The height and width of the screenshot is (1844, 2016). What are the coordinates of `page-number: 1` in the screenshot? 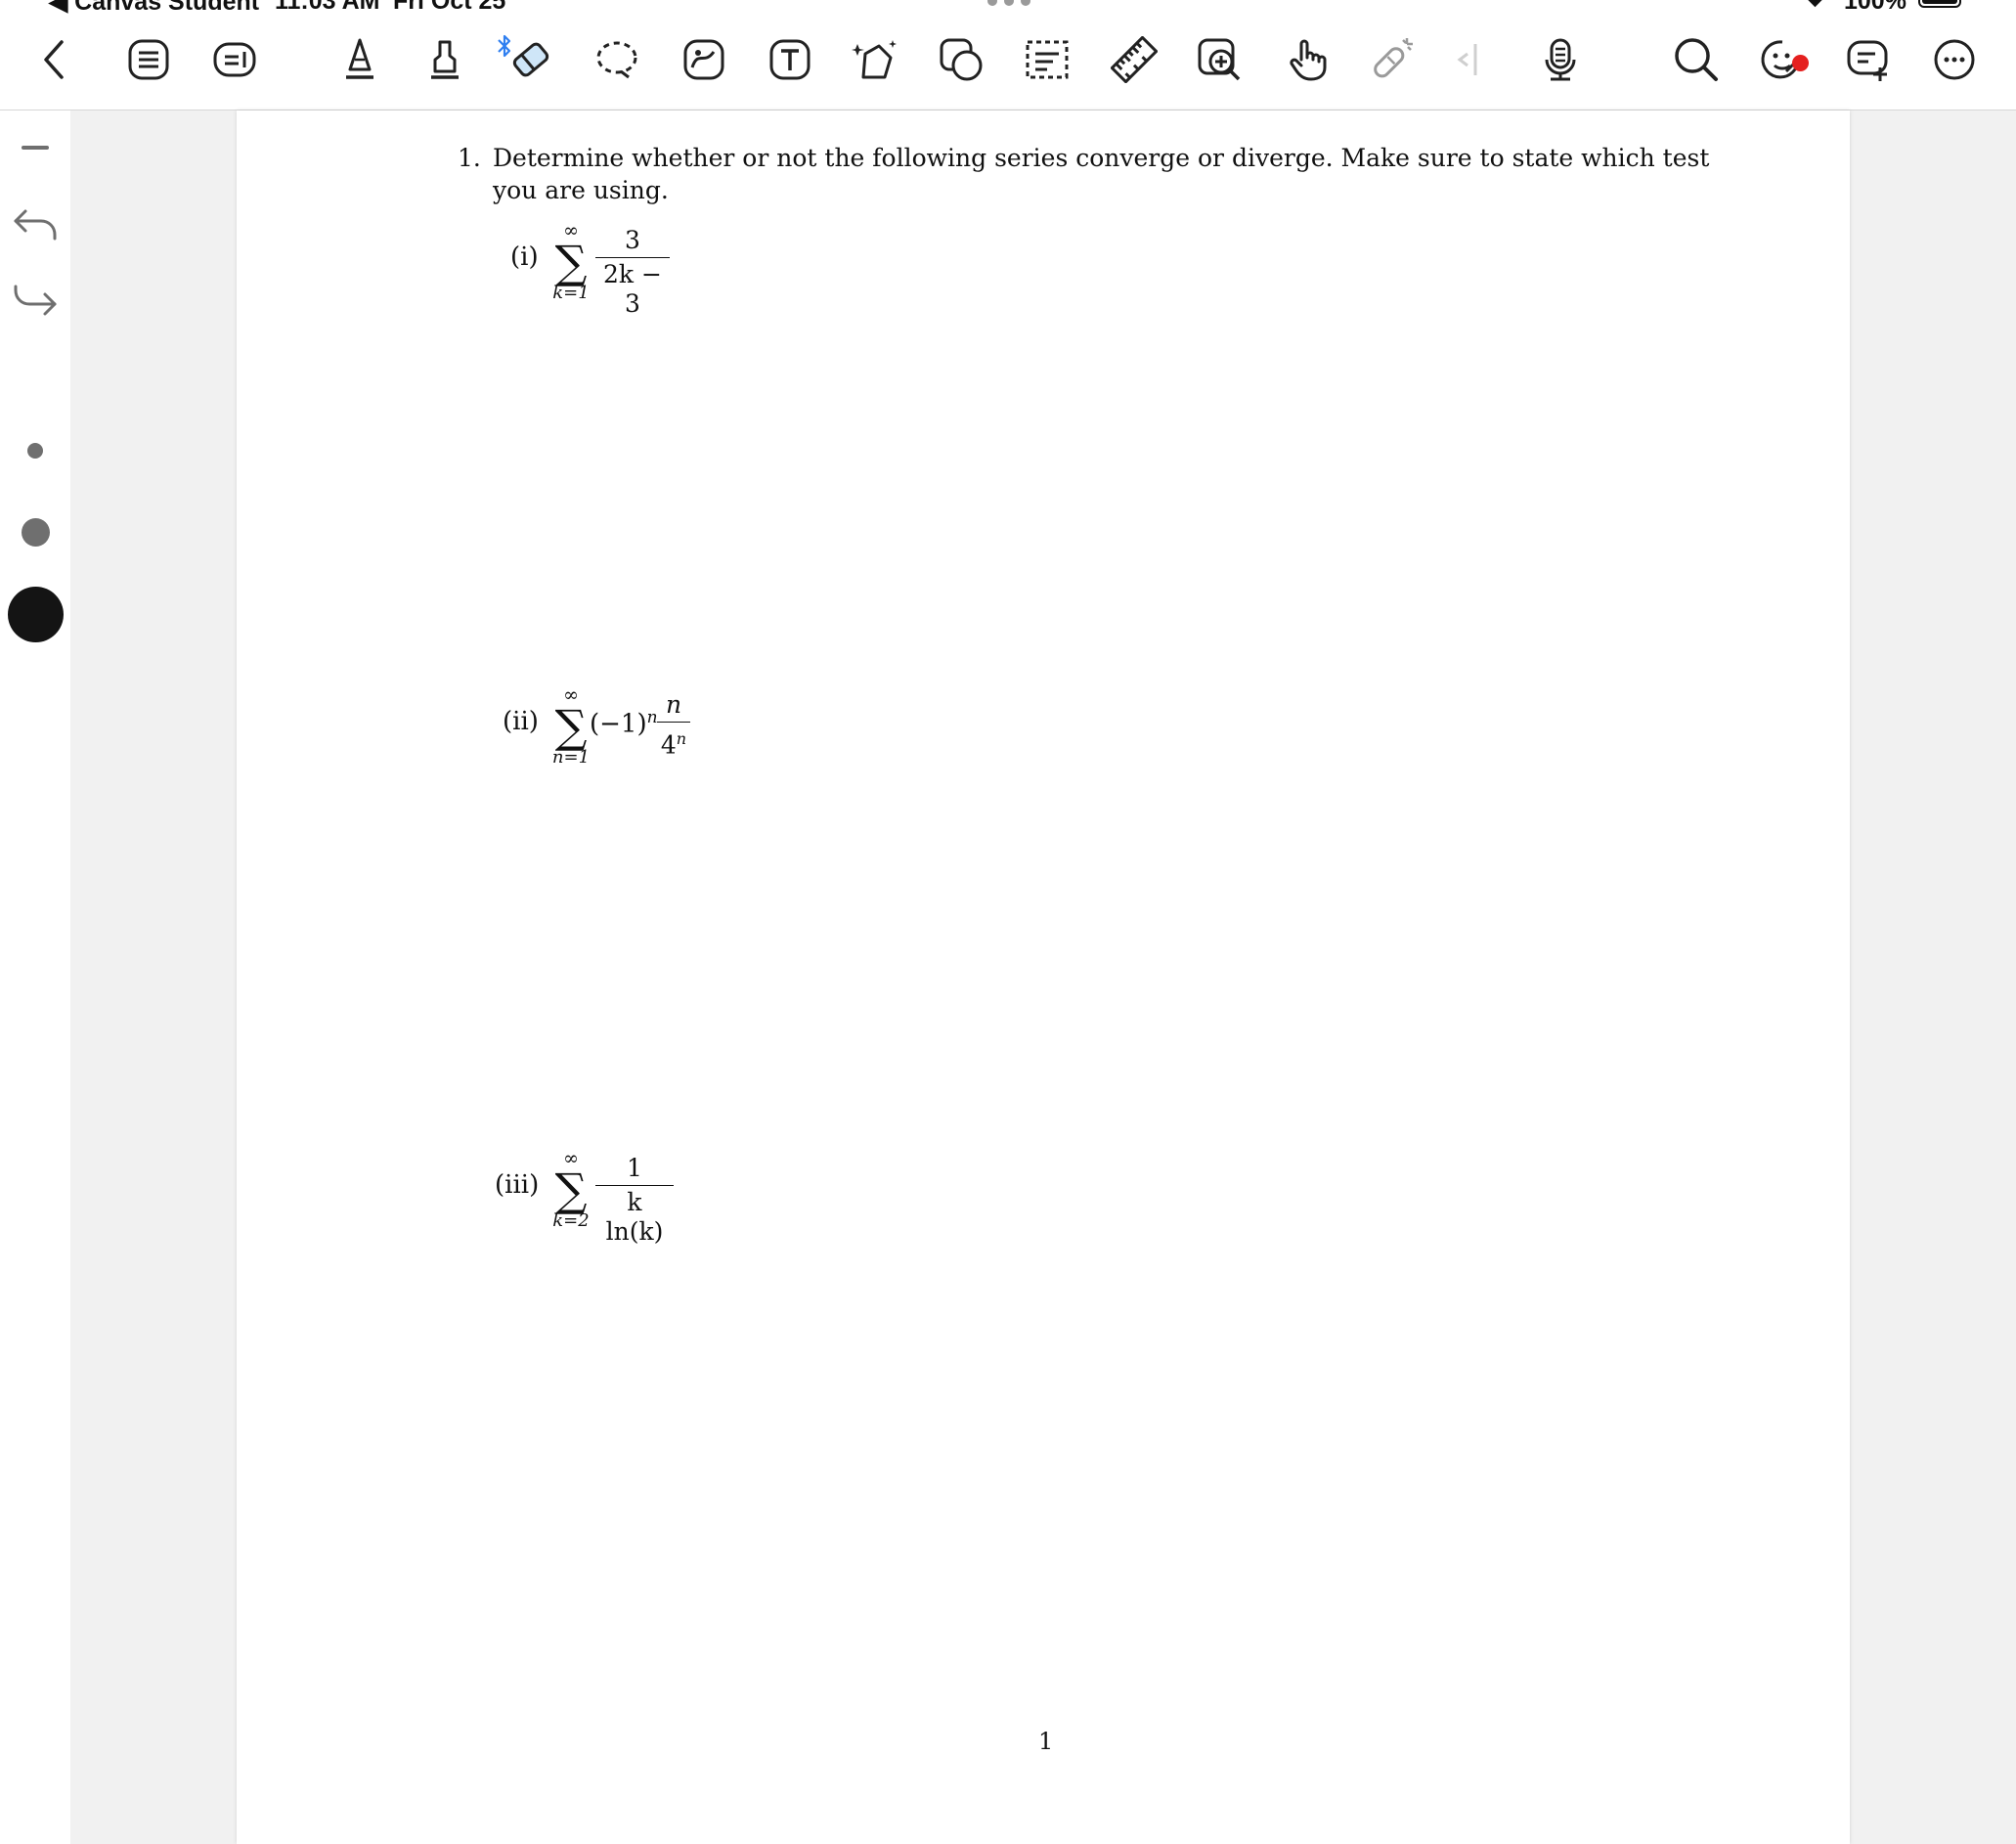 It's located at (1046, 1742).